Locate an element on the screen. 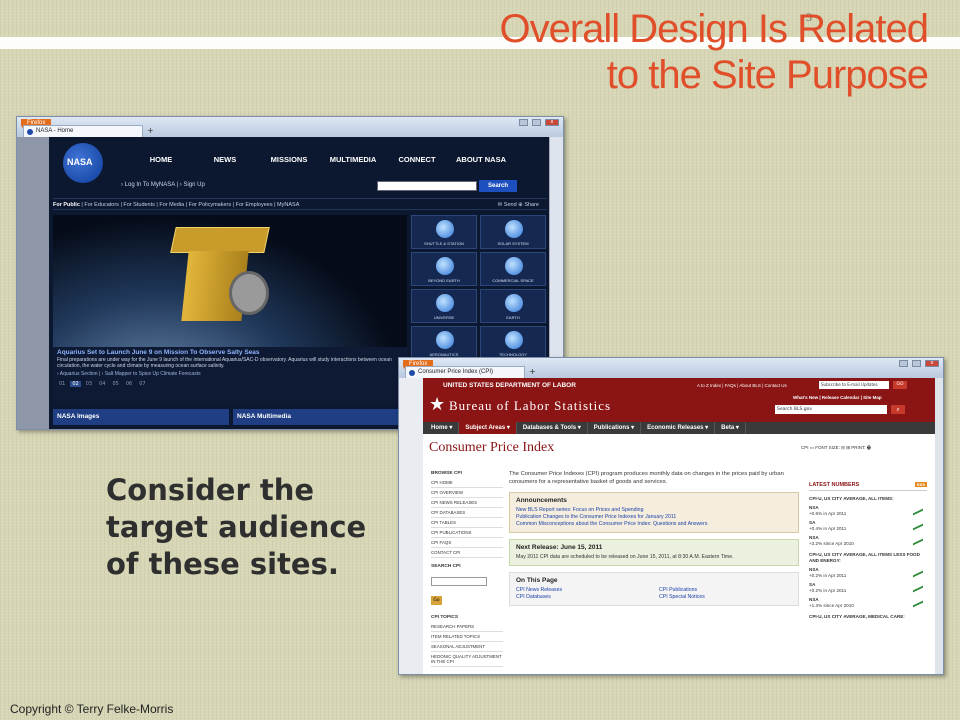  nav-item: CONNECT is located at coordinates (417, 159).